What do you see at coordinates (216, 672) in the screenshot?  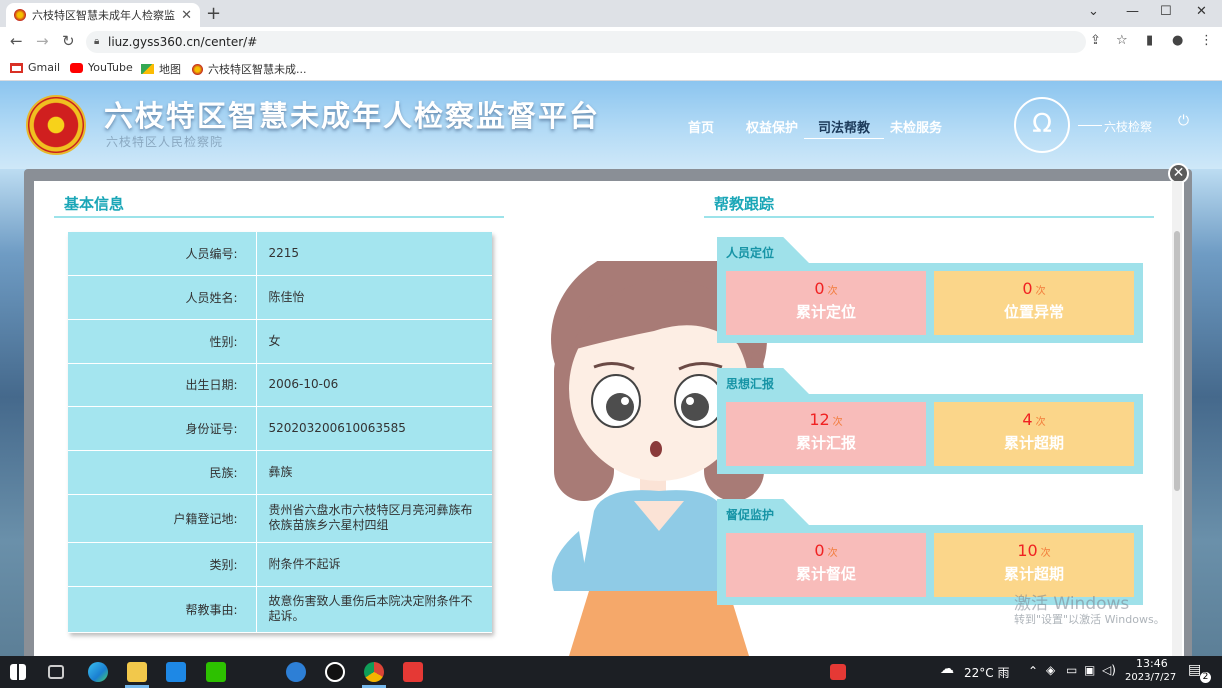 I see `wechat-icon` at bounding box center [216, 672].